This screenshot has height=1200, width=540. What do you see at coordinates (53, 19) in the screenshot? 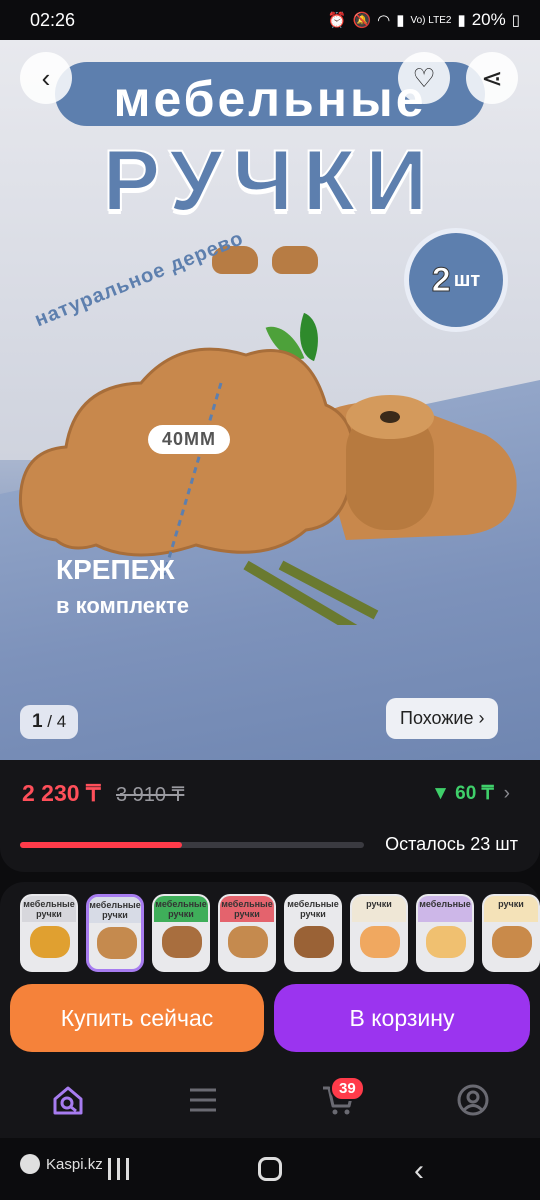
I see `status-time: 02:26` at bounding box center [53, 19].